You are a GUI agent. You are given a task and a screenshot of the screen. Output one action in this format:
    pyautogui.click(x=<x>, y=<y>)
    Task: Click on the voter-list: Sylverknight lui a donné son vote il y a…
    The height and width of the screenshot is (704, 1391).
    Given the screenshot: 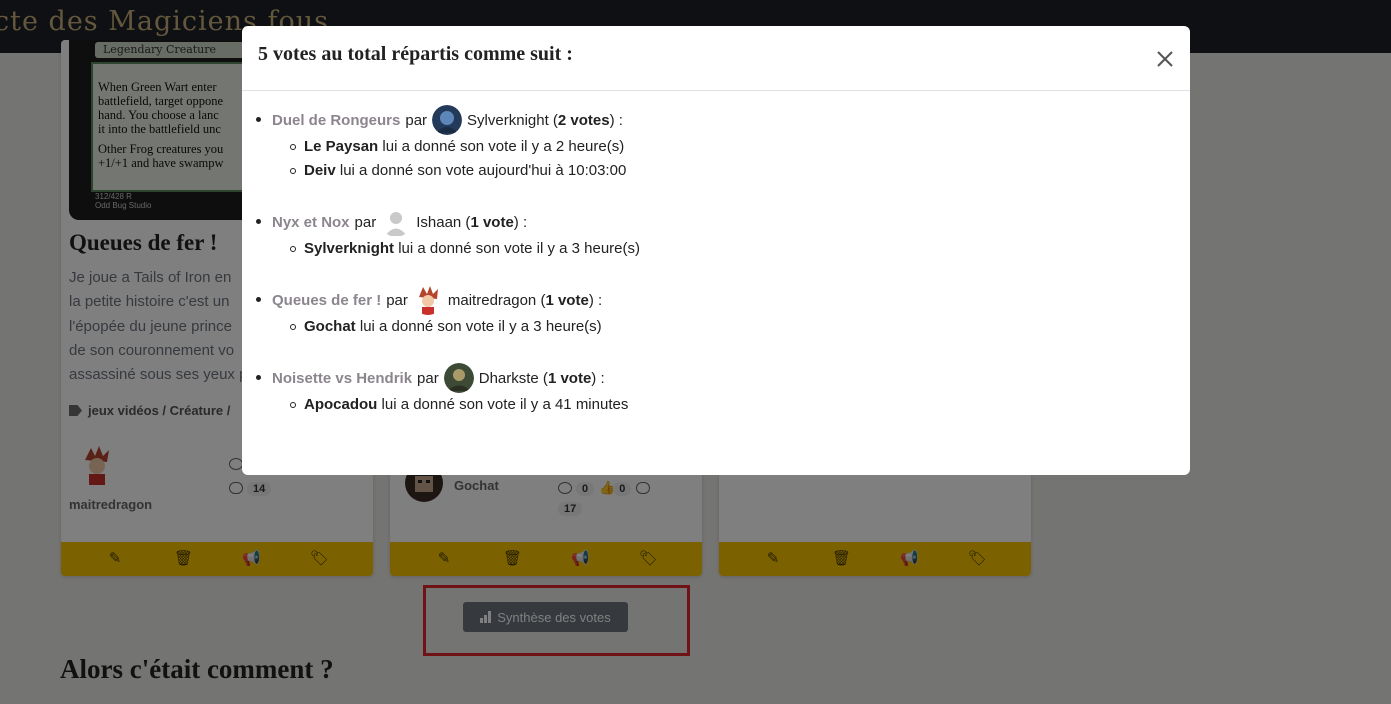 What is the action you would take?
    pyautogui.click(x=456, y=249)
    